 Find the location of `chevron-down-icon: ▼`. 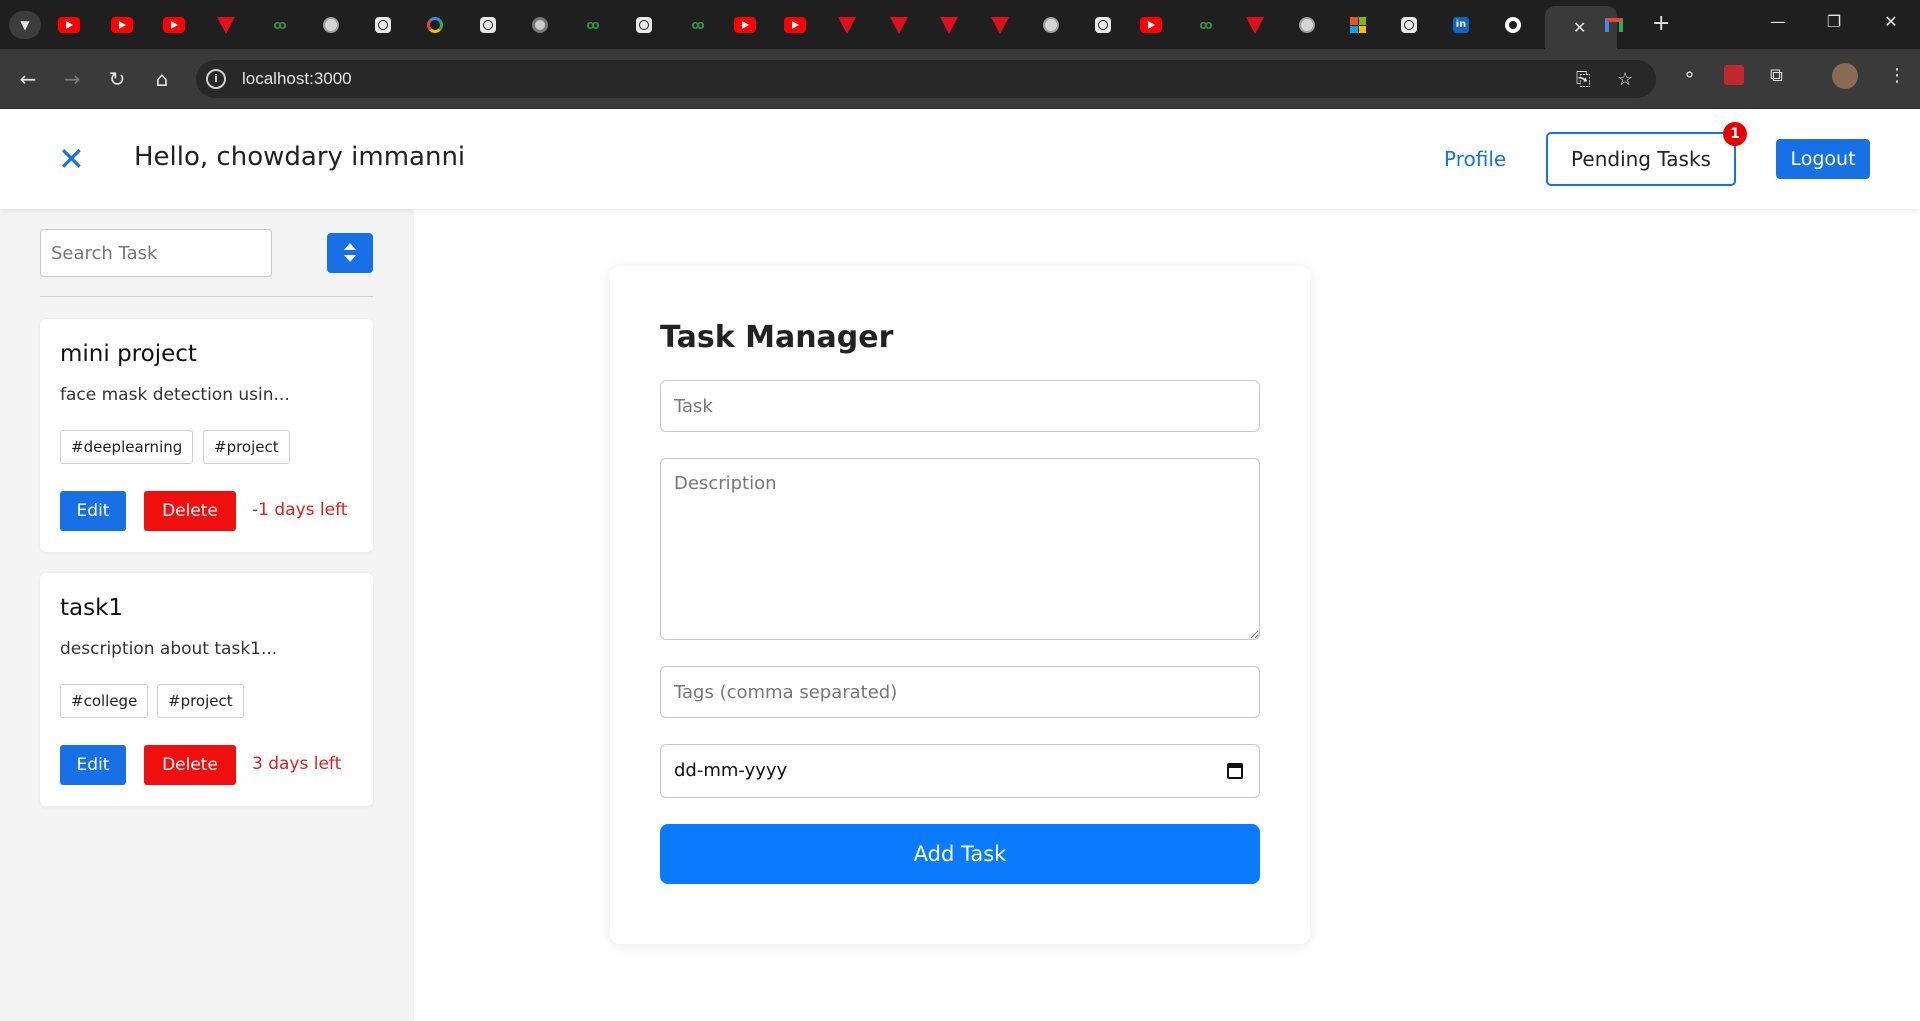

chevron-down-icon: ▼ is located at coordinates (25, 25).